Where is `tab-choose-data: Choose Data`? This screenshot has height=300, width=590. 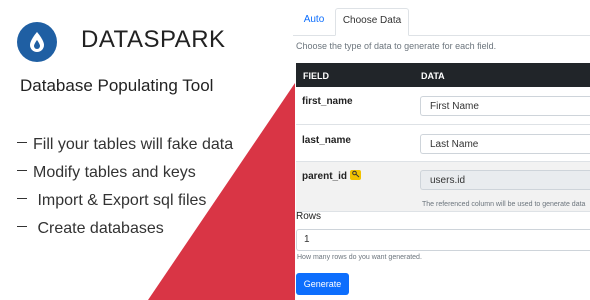
tab-choose-data: Choose Data is located at coordinates (372, 22).